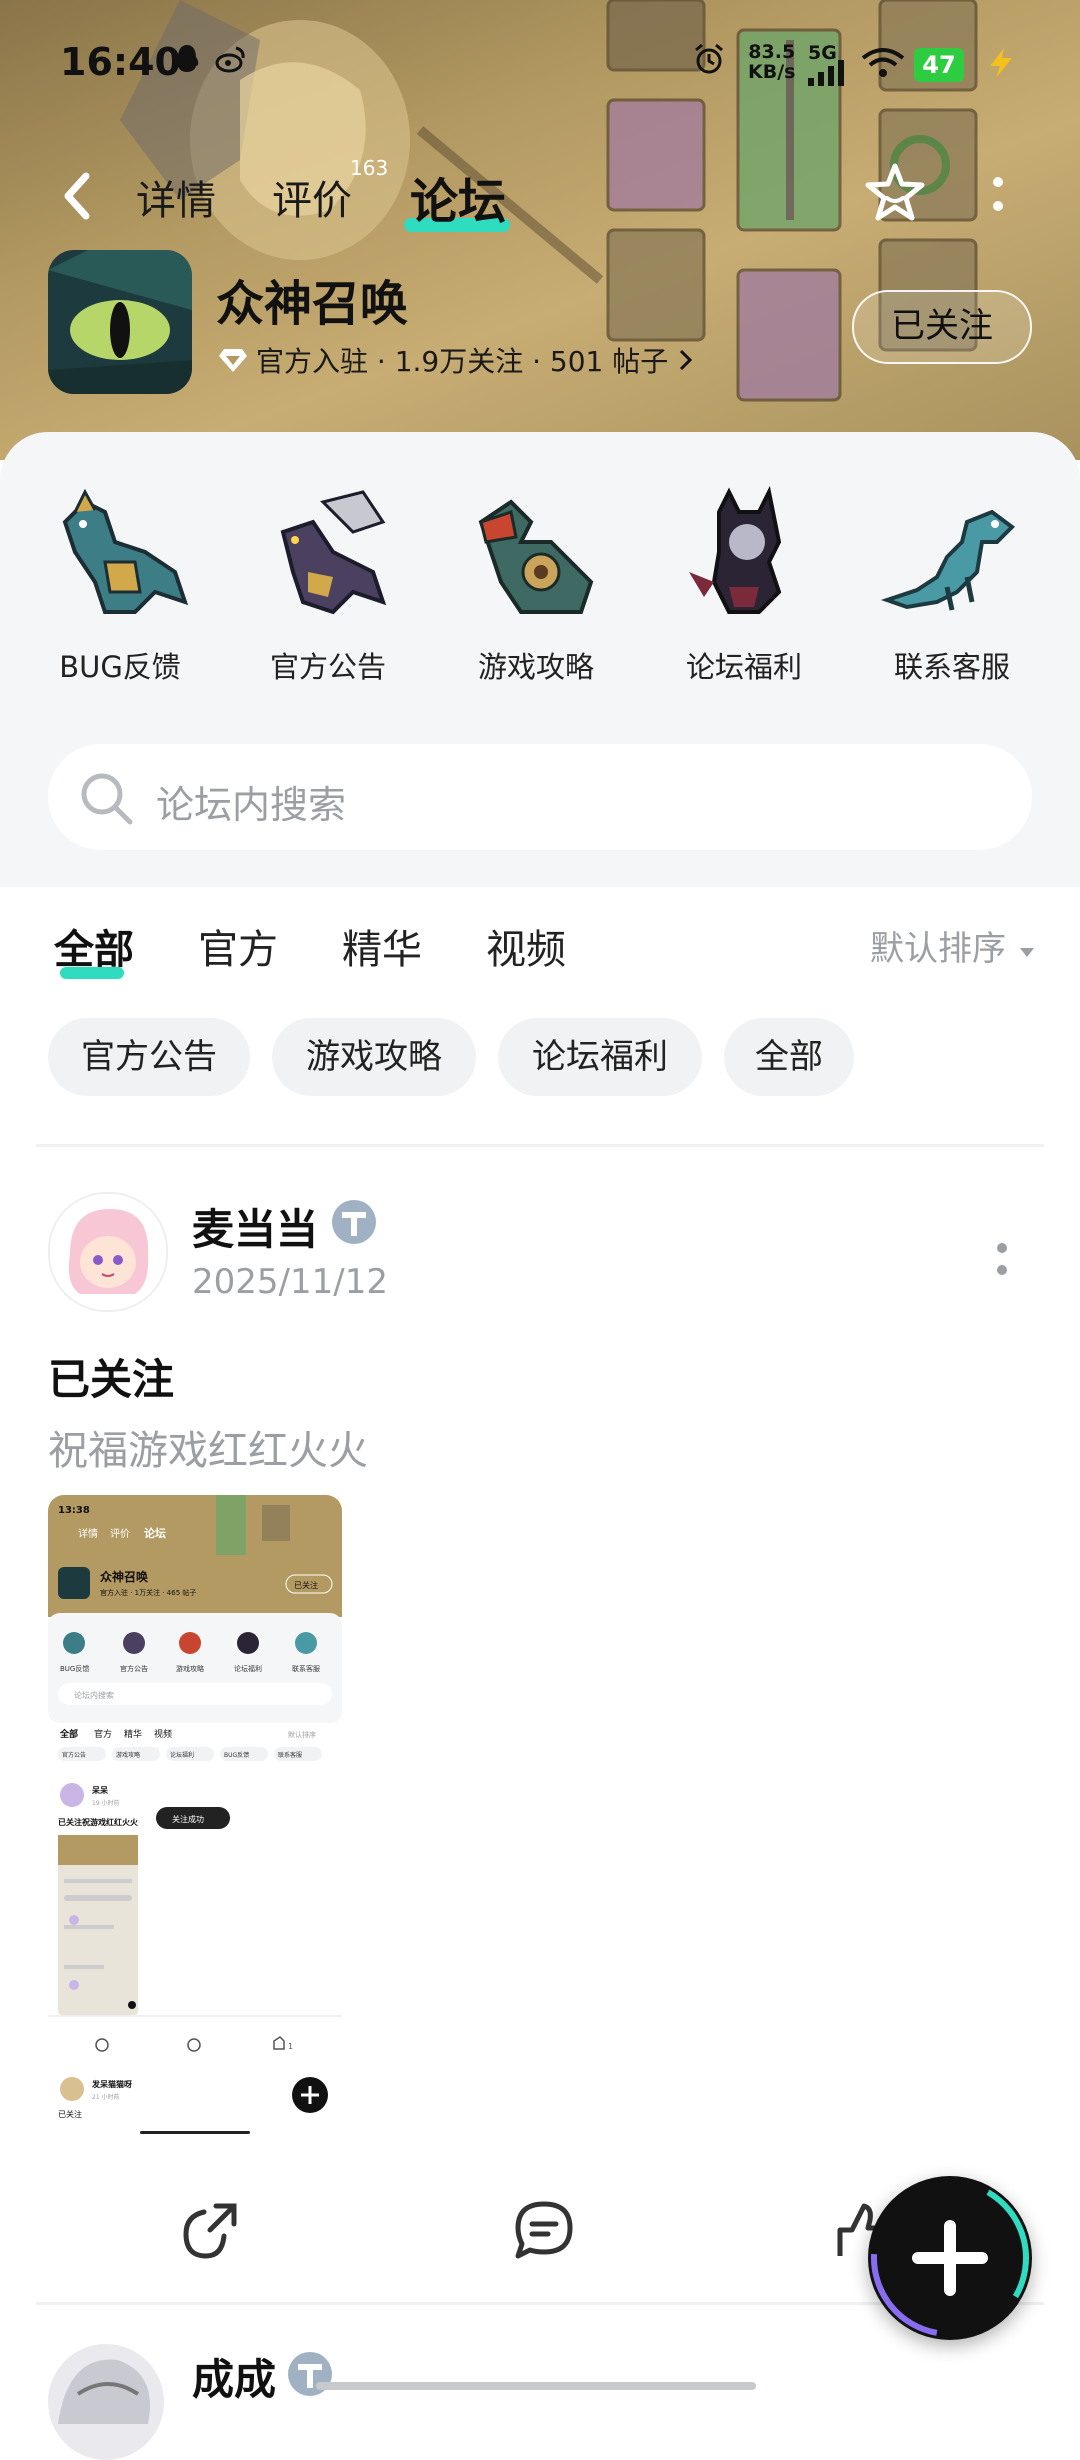  I want to click on thumb-tab: 评价, so click(120, 1534).